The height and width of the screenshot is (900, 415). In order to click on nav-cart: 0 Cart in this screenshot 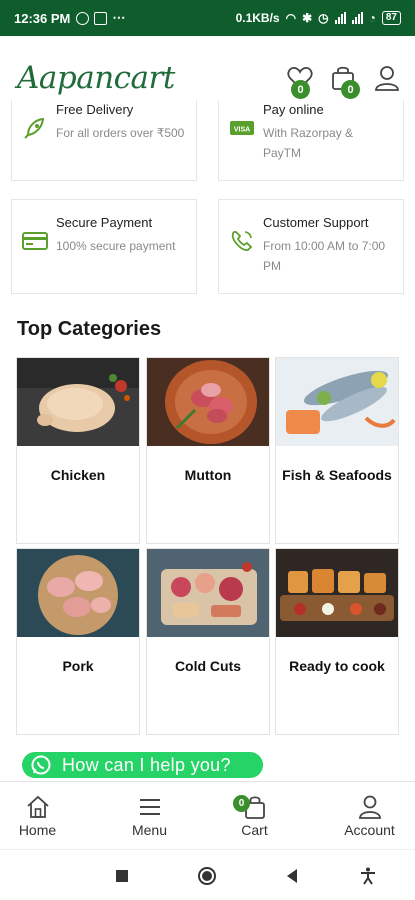, I will do `click(254, 816)`.